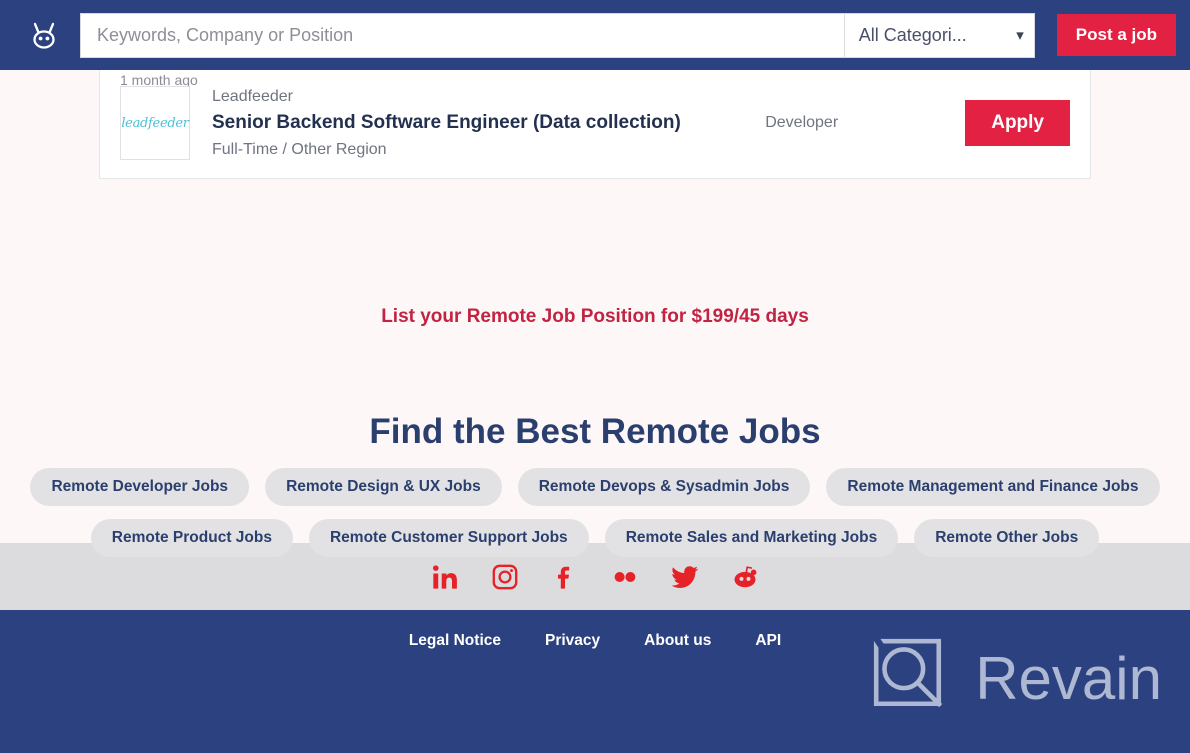 The height and width of the screenshot is (753, 1190). I want to click on footer-link-about-us: About us, so click(677, 641).